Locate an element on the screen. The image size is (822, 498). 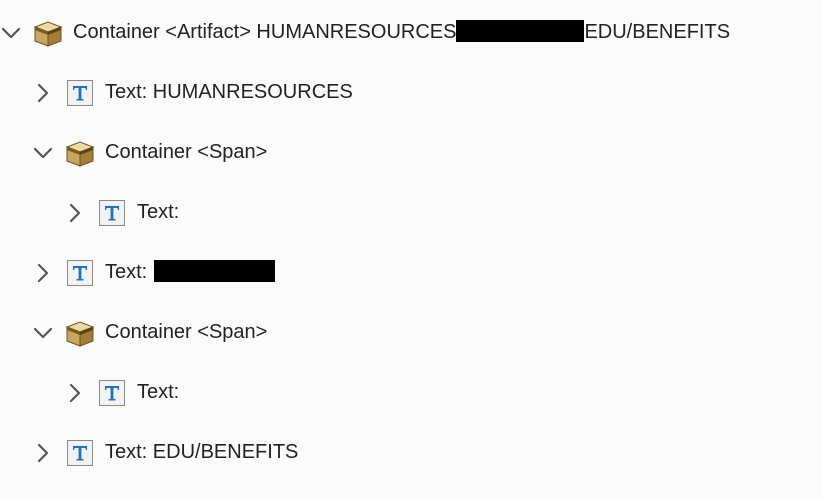
text-redacted-label-text: Text: is located at coordinates (126, 272).